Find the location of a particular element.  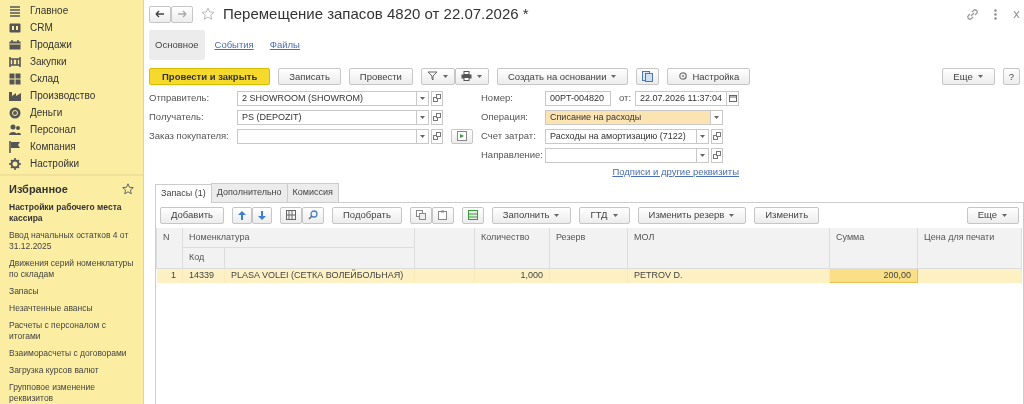

search-button is located at coordinates (313, 215).